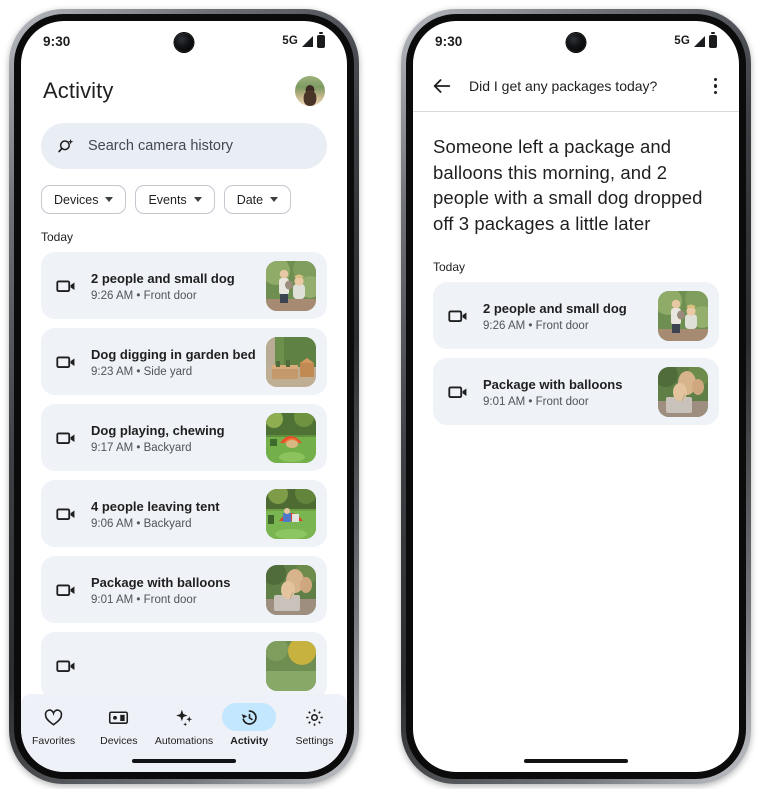 This screenshot has height=789, width=760. Describe the element at coordinates (141, 447) in the screenshot. I see `list-item-meta: 9:17 AM • Backyard` at that location.